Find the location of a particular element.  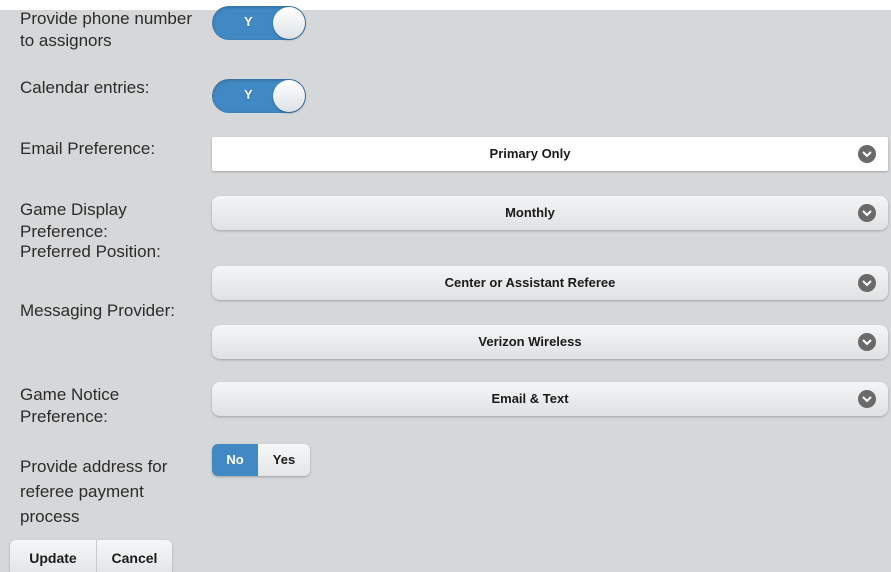

phone-assignors-toggle: Y is located at coordinates (259, 23).